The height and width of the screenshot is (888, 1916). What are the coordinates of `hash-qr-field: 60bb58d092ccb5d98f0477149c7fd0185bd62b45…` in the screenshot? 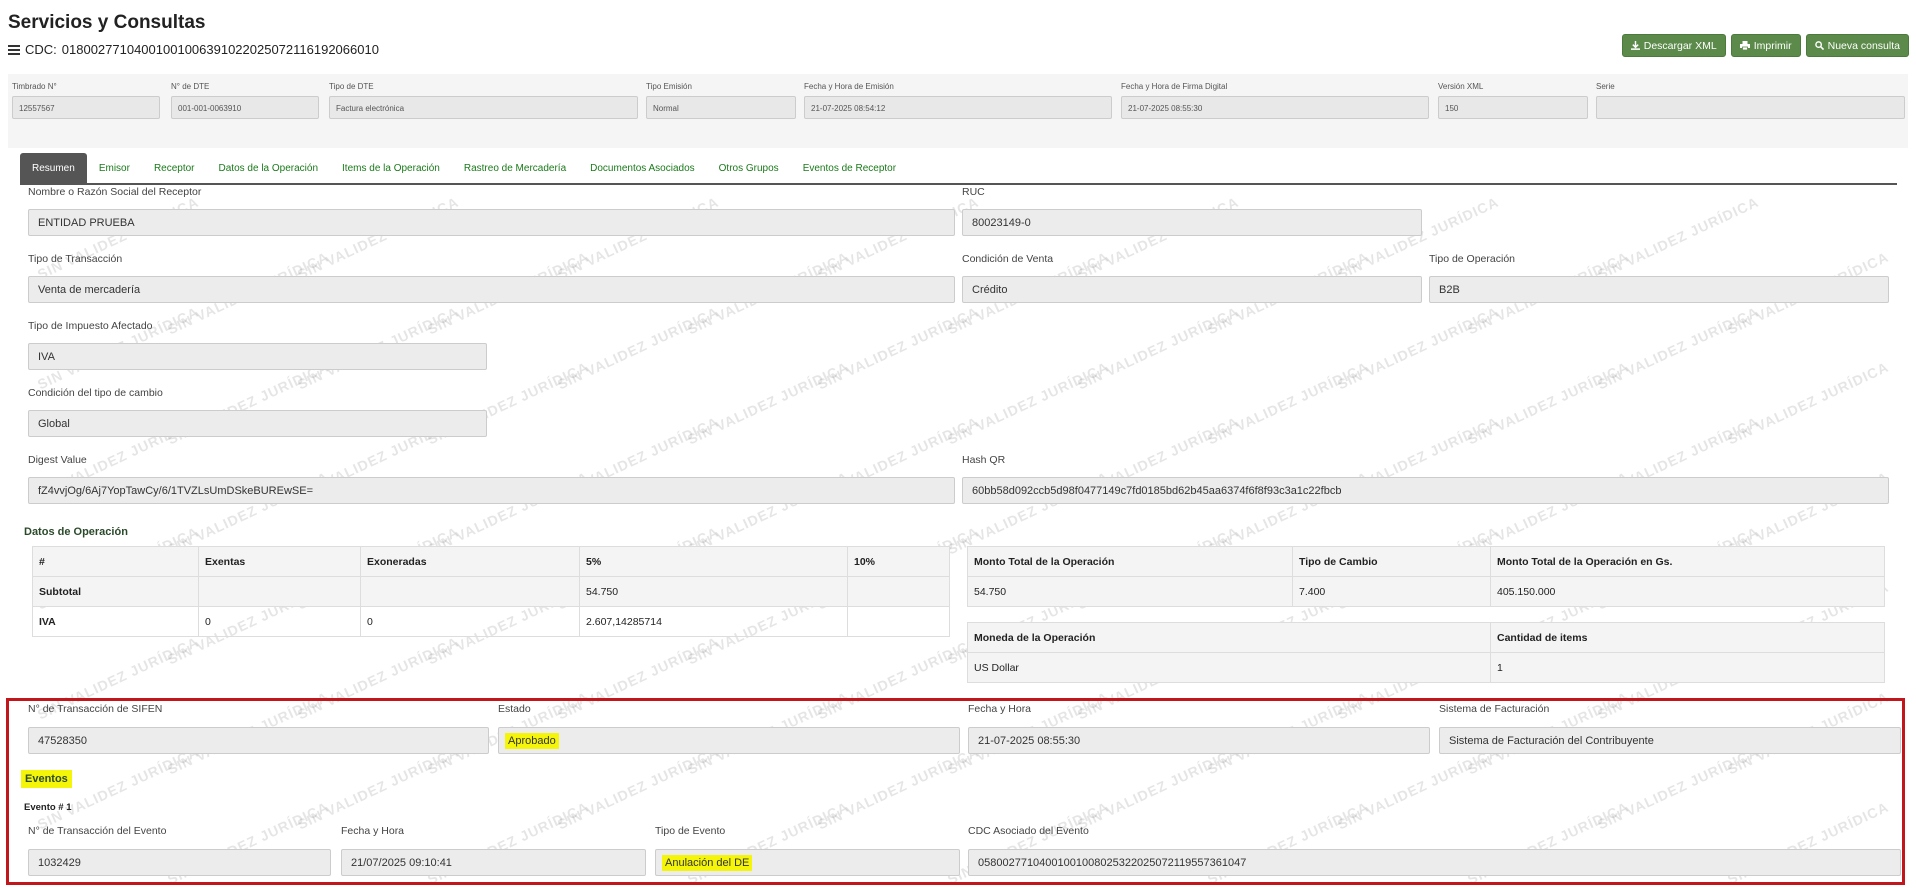 It's located at (1425, 490).